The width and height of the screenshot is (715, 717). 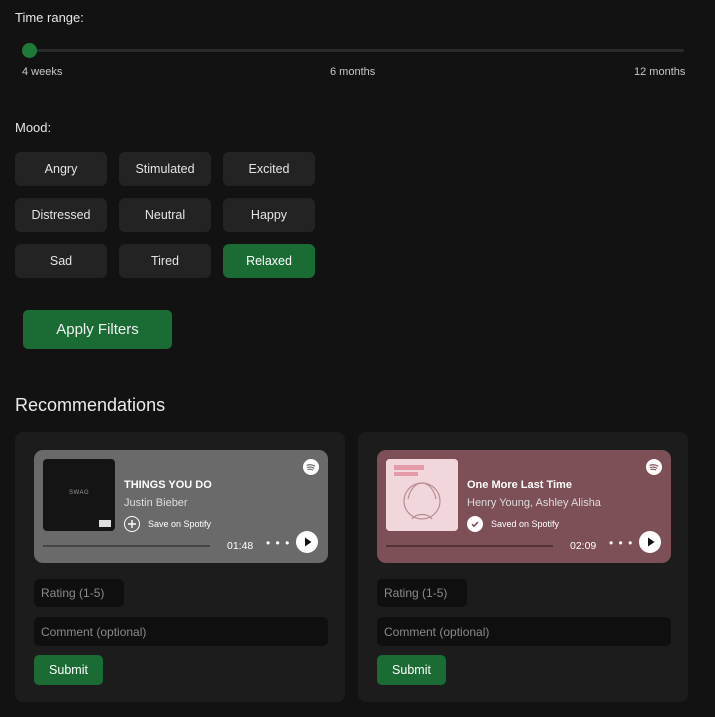 I want to click on plus-circle-icon, so click(x=132, y=524).